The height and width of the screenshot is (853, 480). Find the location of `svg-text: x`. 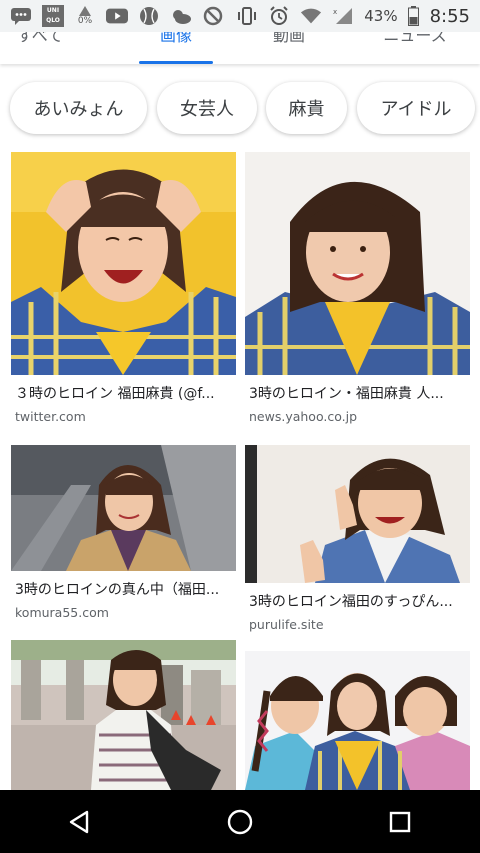

svg-text: x is located at coordinates (335, 12).